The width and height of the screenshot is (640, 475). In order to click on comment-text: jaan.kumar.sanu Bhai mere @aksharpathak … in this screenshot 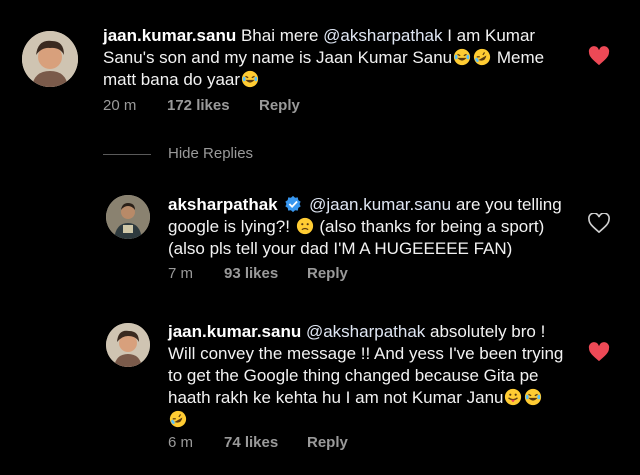, I will do `click(338, 58)`.